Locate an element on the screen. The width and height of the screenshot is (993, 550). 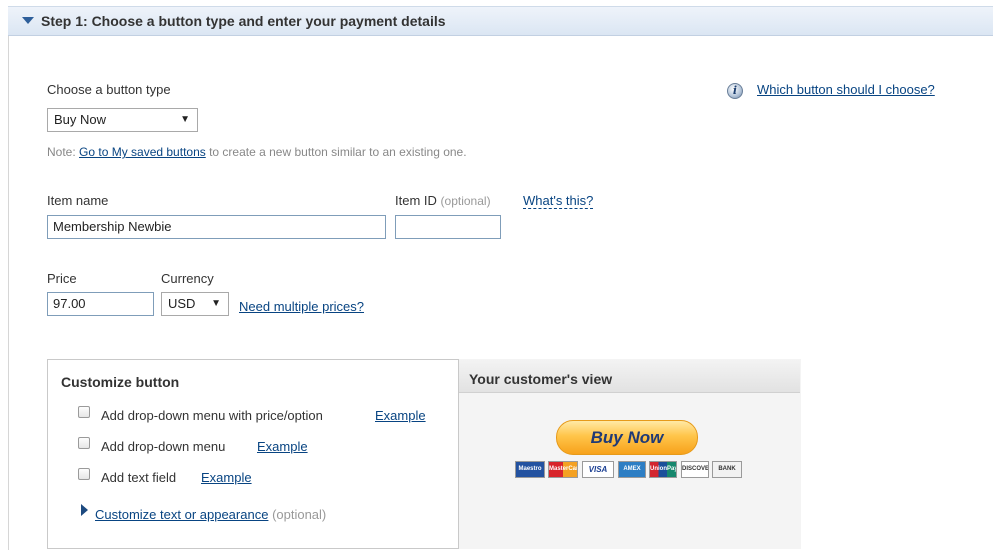
visa-card-icon: VISA is located at coordinates (598, 469).